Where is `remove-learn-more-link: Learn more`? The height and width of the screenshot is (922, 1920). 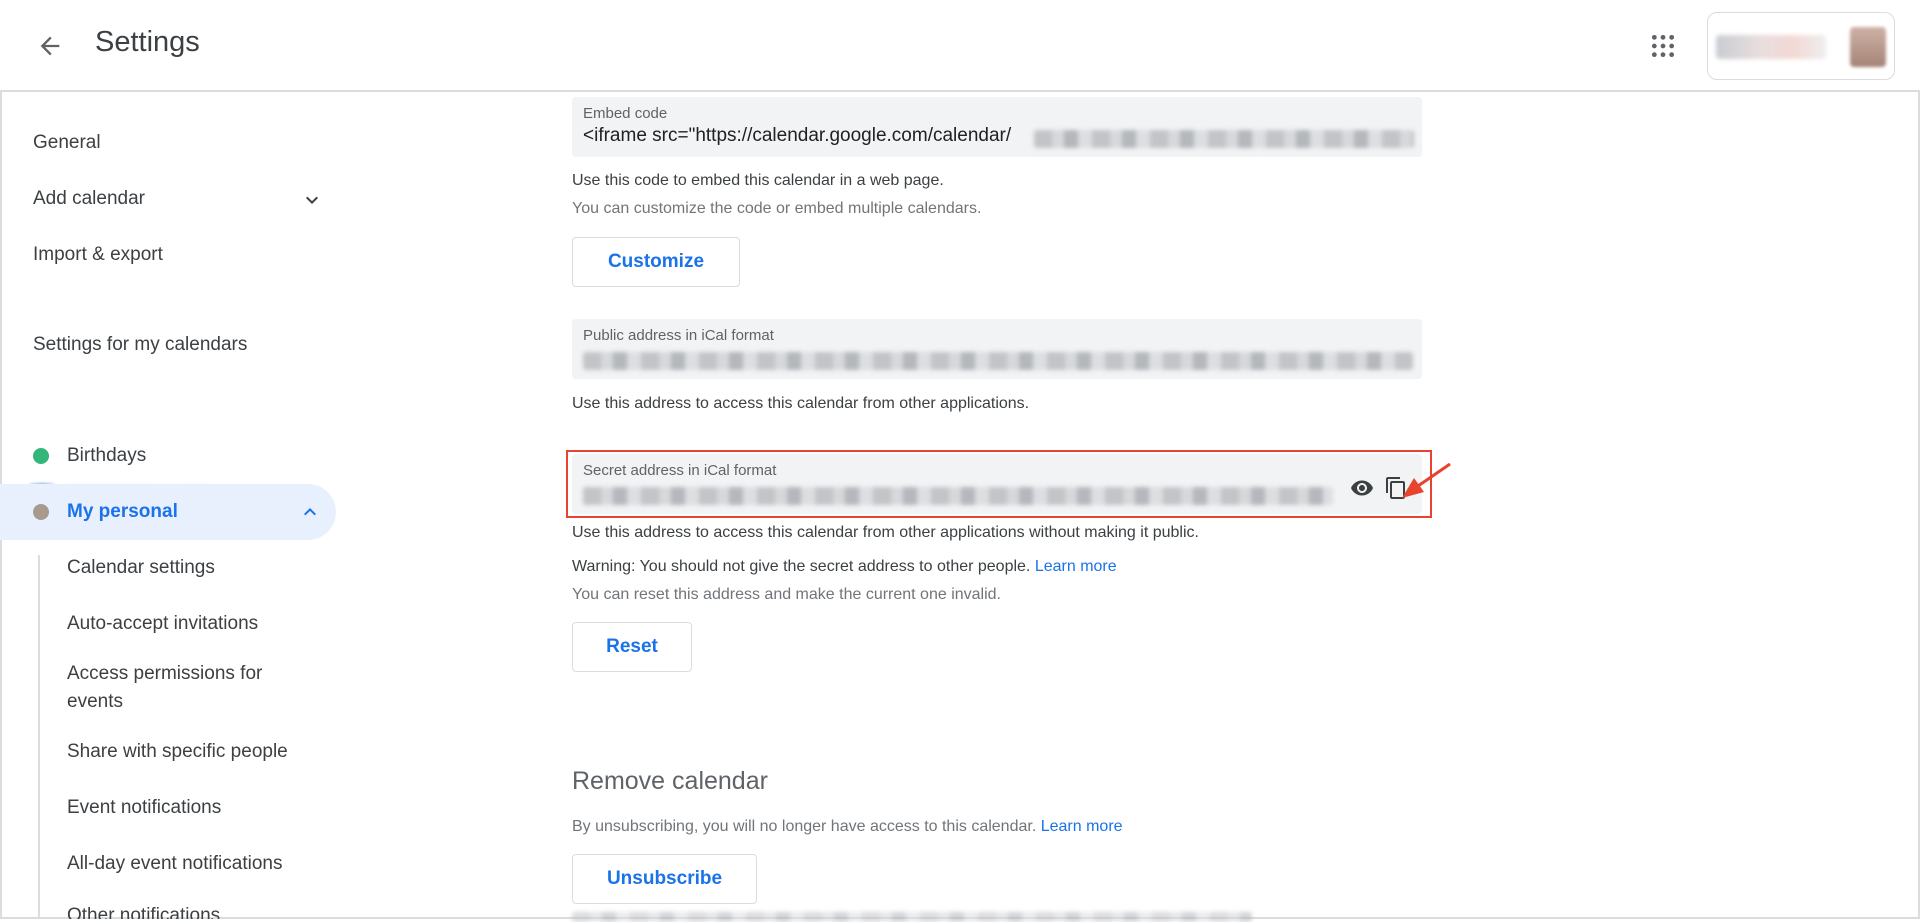 remove-learn-more-link: Learn more is located at coordinates (1082, 826).